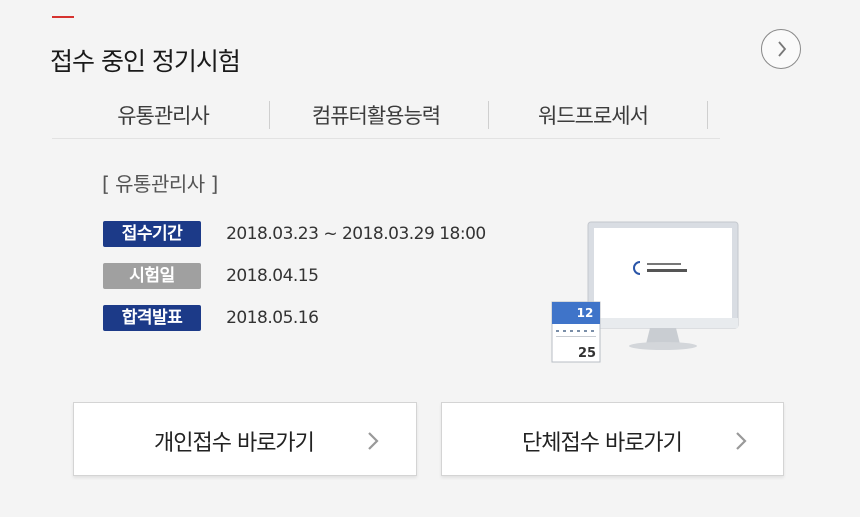  I want to click on tab-computer-literacy: 컴퓨터활용능력, so click(376, 115).